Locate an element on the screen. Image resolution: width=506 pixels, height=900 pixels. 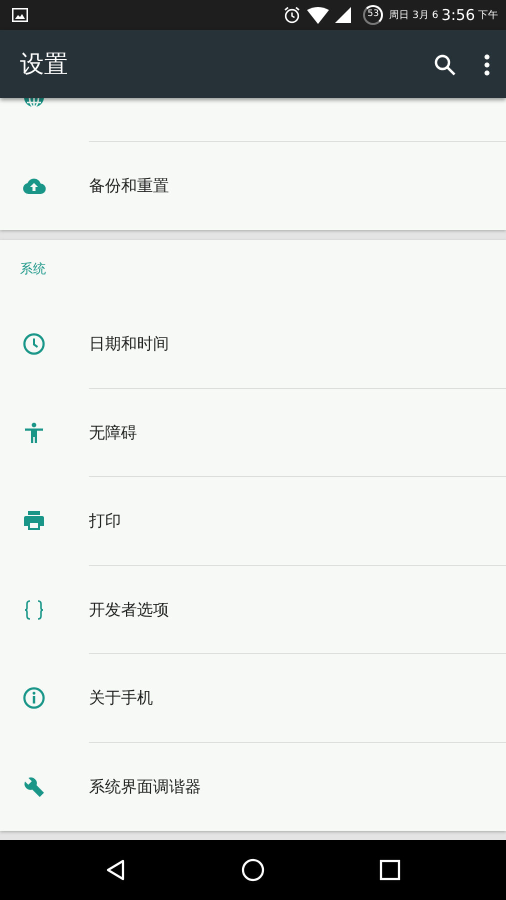
settings-item: 无障碍 is located at coordinates (253, 432).